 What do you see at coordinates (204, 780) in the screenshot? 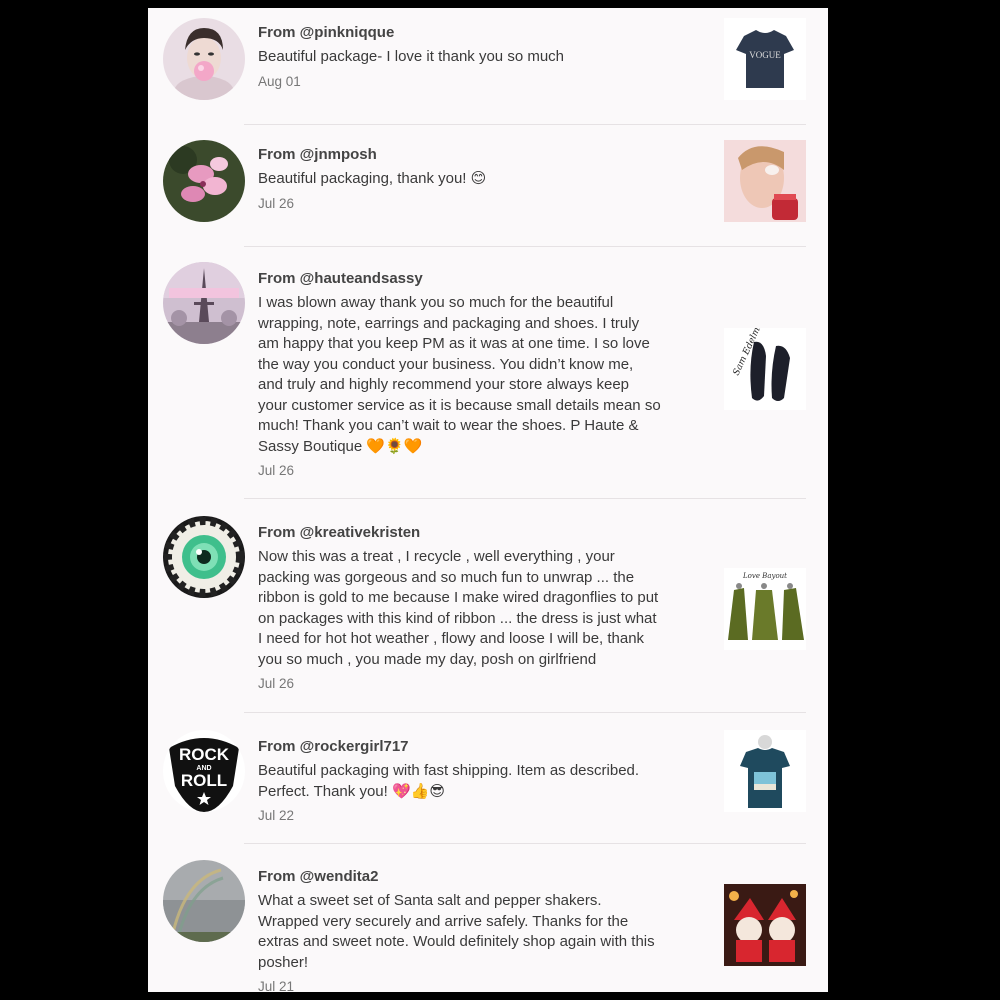
I see `roll-text: ROLL` at bounding box center [204, 780].